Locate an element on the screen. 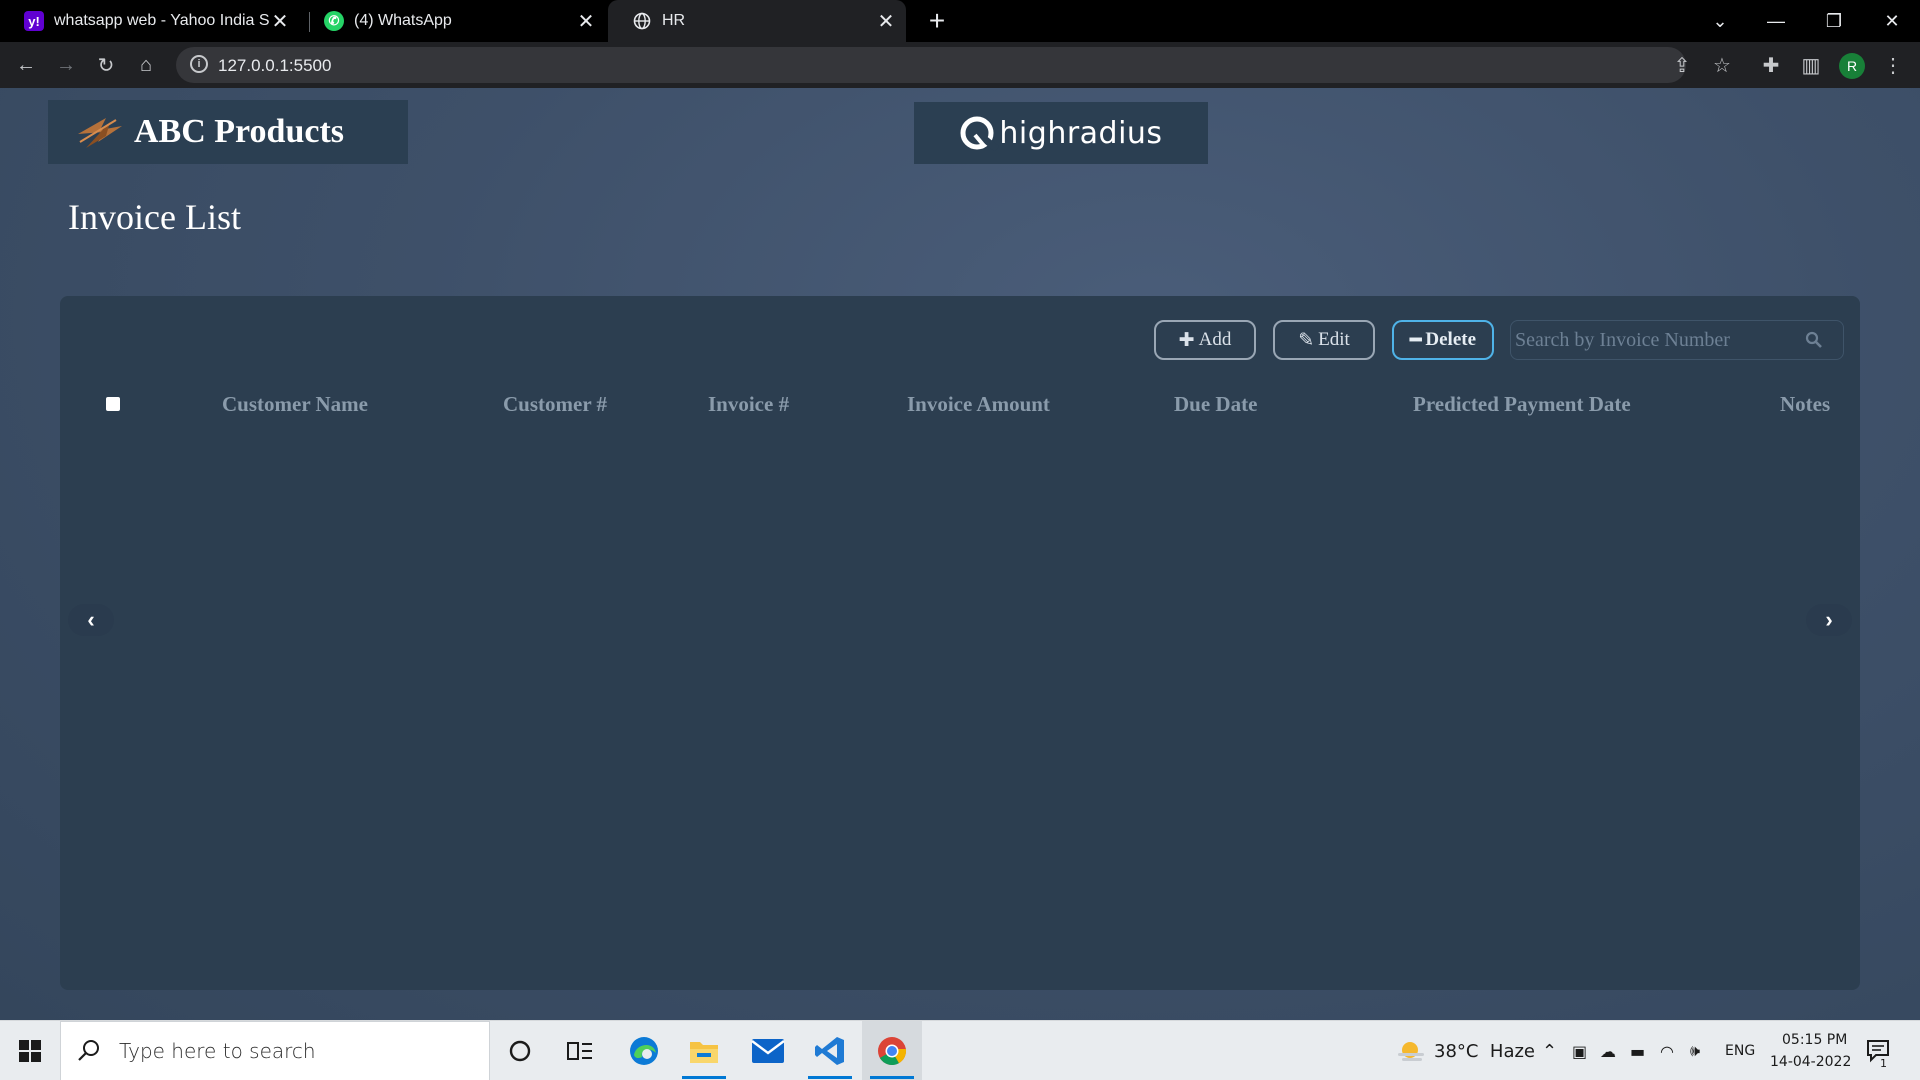  pencil-icon: ✎ is located at coordinates (1306, 340).